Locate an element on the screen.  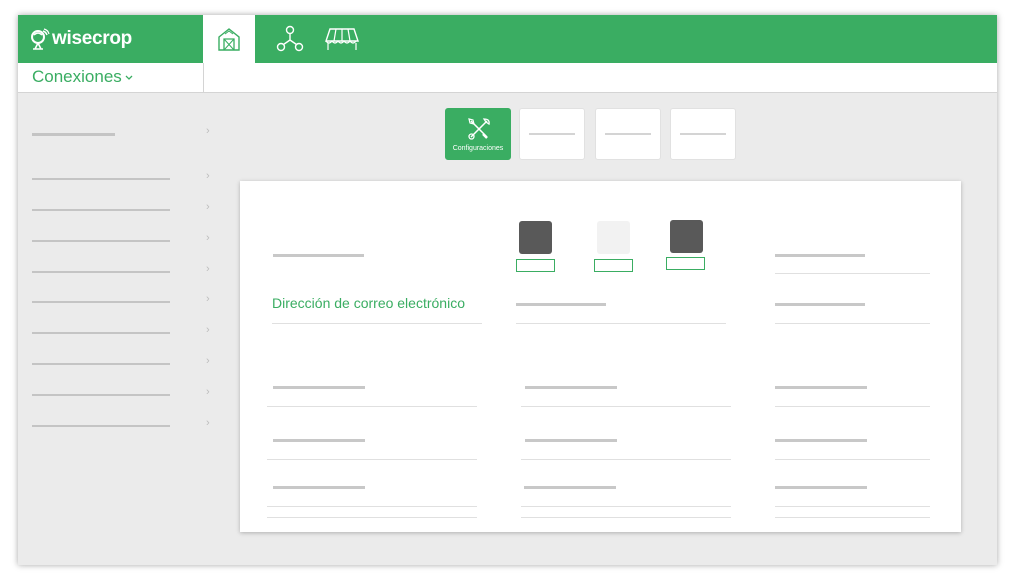
nav-tab-farm is located at coordinates (229, 39).